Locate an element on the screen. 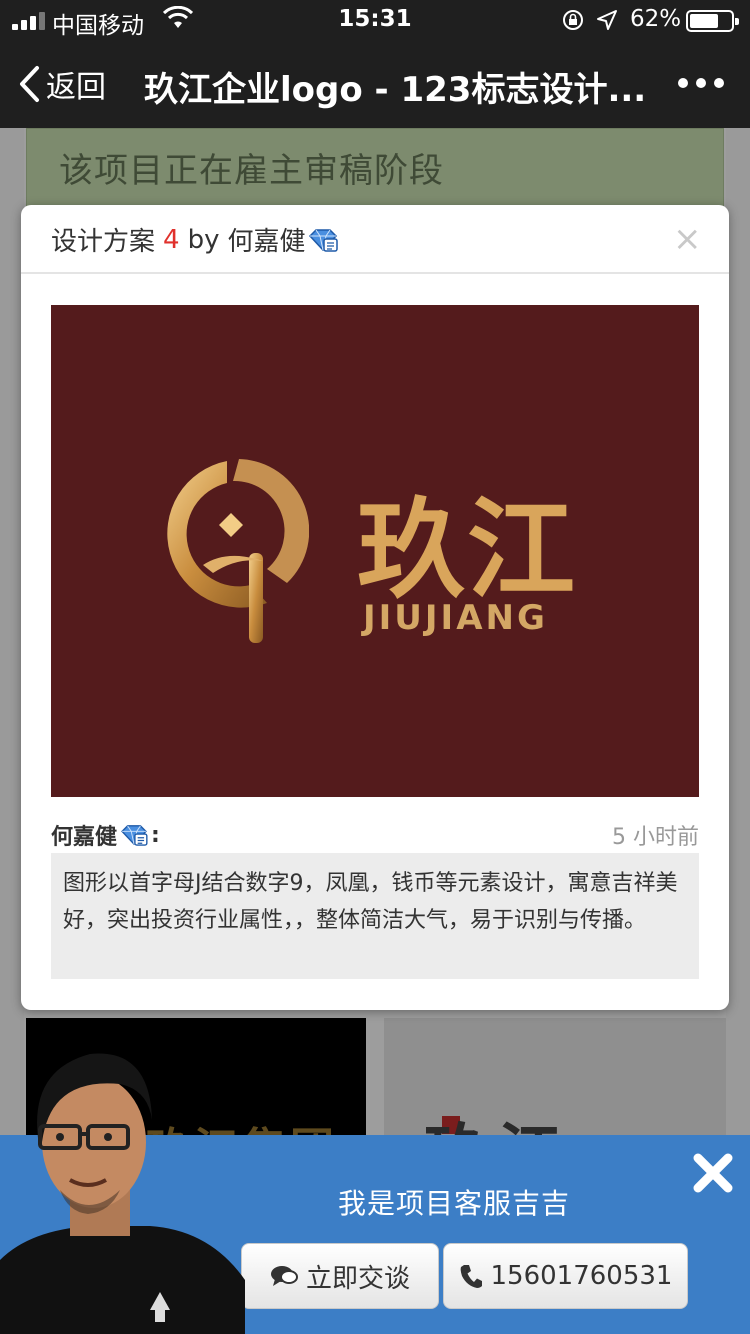 This screenshot has width=750, height=1334. by-label: by is located at coordinates (203, 239).